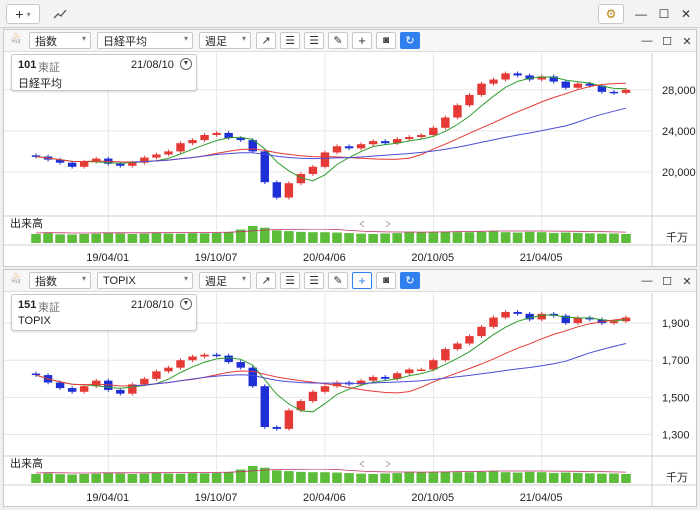 This screenshot has height=510, width=700. What do you see at coordinates (34, 321) in the screenshot?
I see `symbol-name: TOPIX` at bounding box center [34, 321].